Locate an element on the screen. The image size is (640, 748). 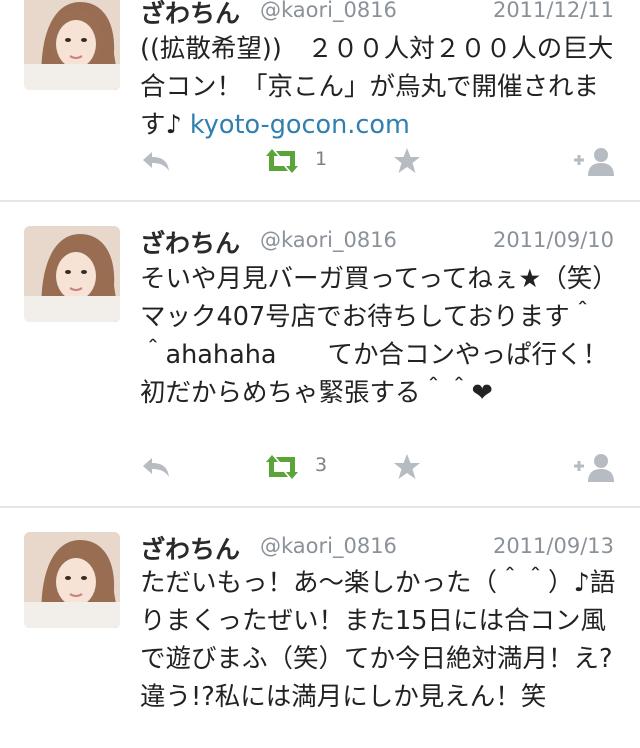
tweet-date: 2011/09/13 is located at coordinates (553, 546).